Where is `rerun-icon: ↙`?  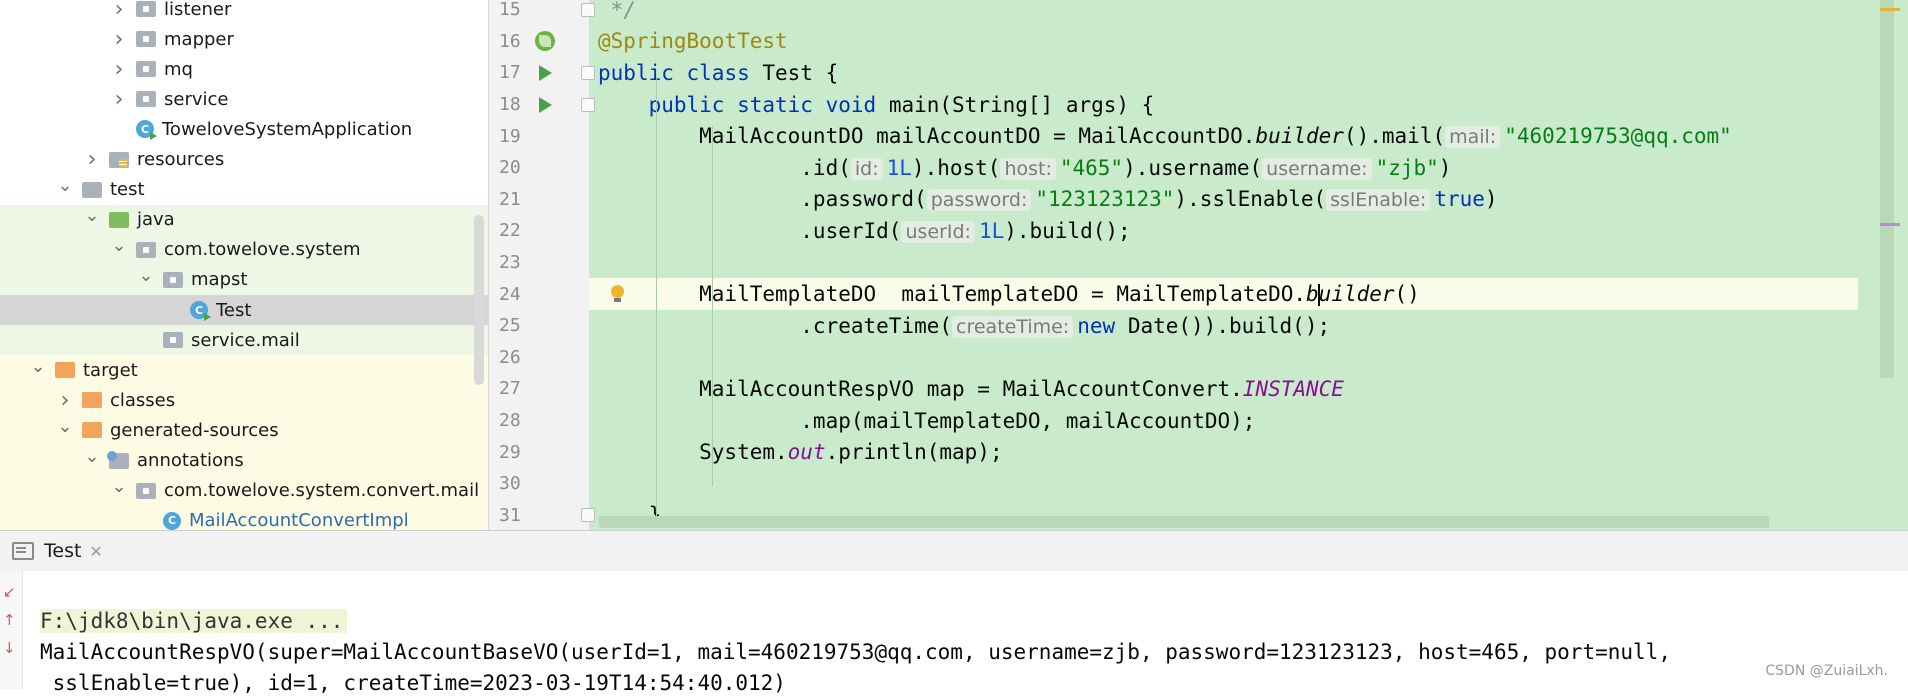
rerun-icon: ↙ is located at coordinates (10, 592).